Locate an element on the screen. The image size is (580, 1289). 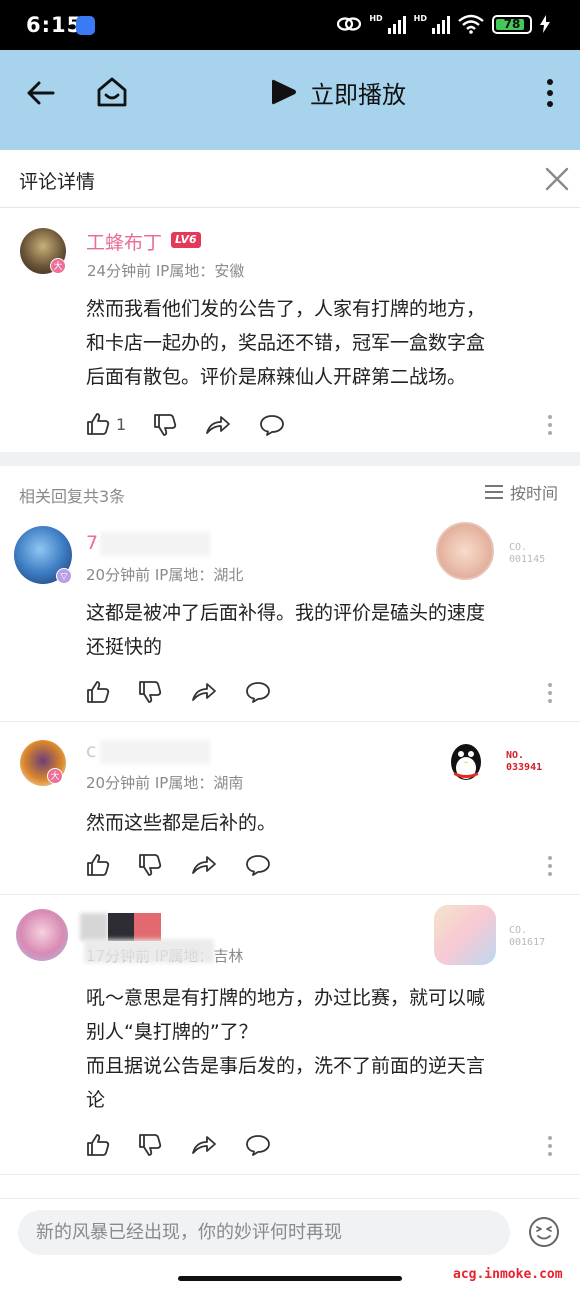
decoration-number: NO. 033941 is located at coordinates (524, 761).